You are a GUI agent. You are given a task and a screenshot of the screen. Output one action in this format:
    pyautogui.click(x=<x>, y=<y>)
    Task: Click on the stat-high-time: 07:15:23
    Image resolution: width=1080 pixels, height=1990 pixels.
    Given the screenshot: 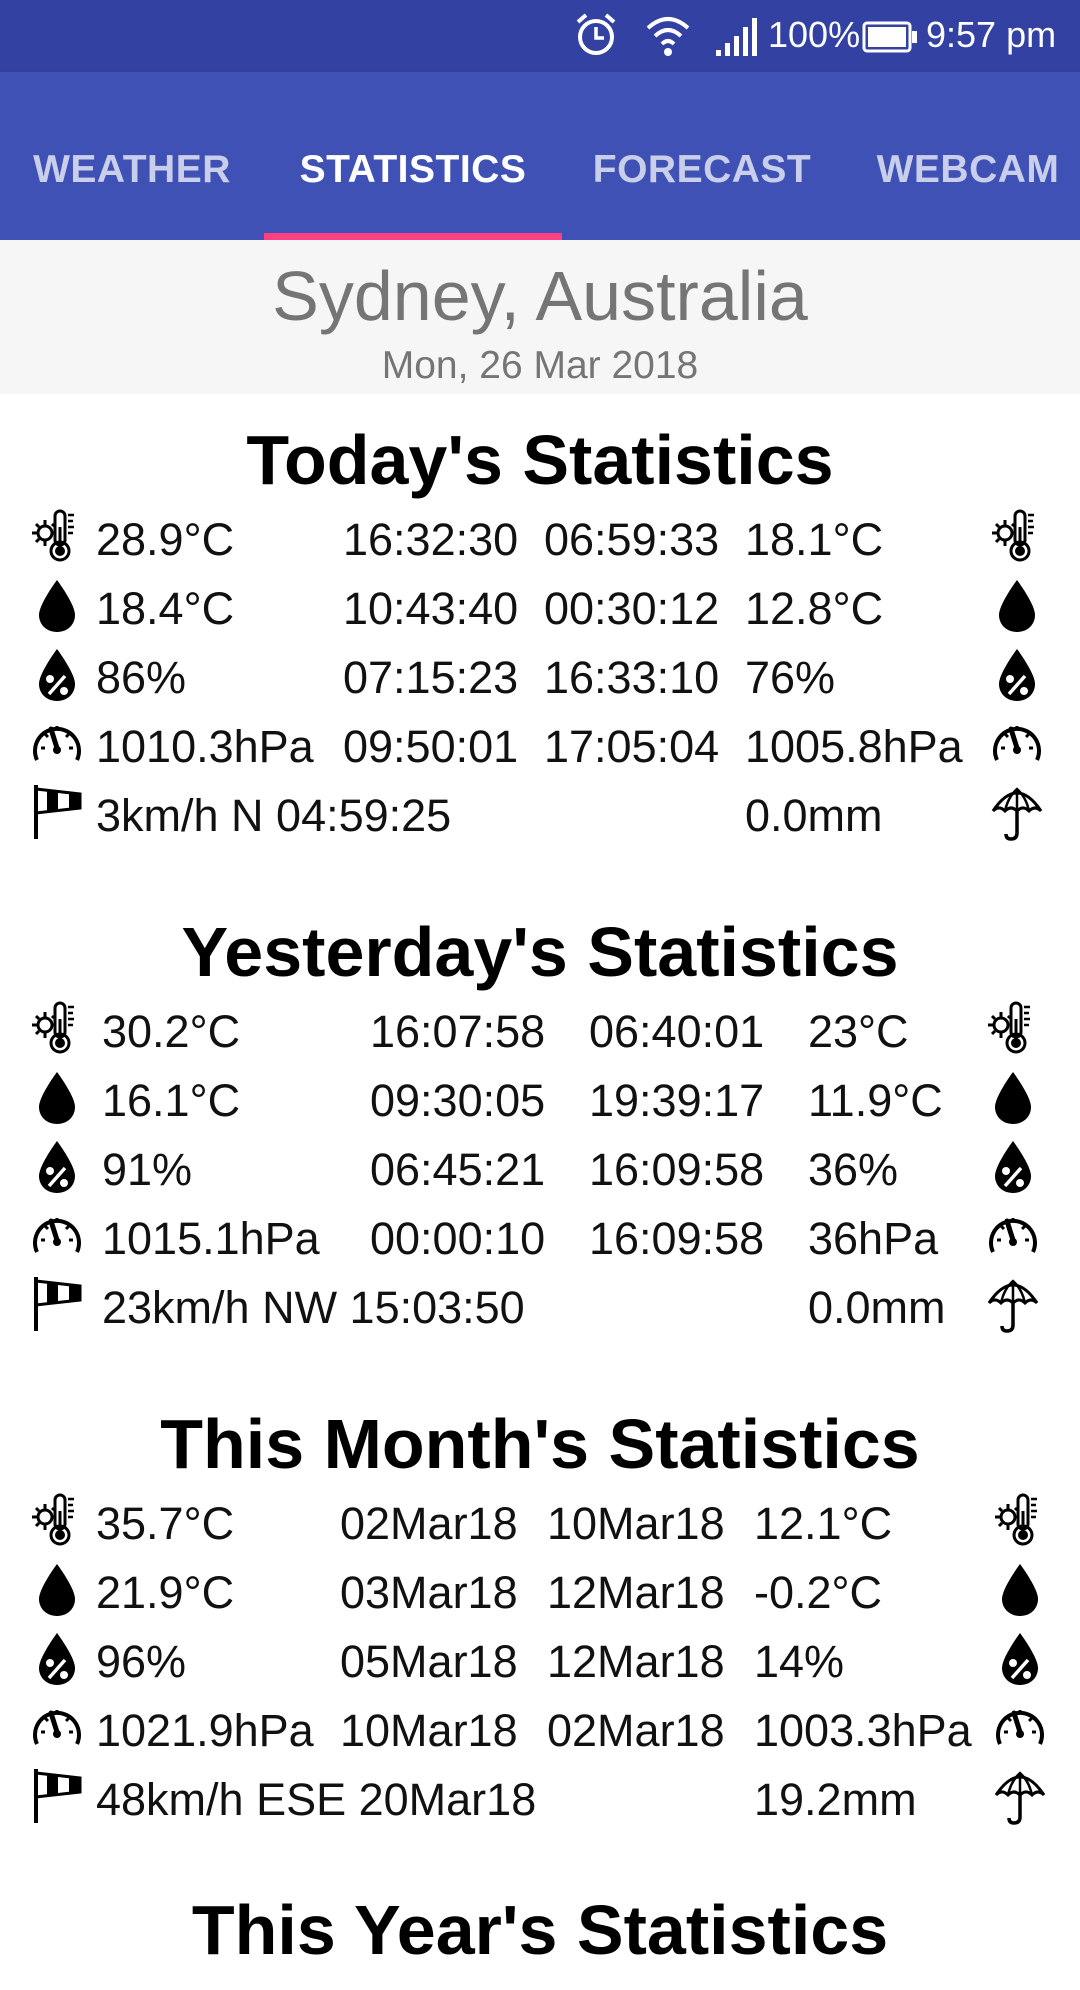 What is the action you would take?
    pyautogui.click(x=431, y=677)
    